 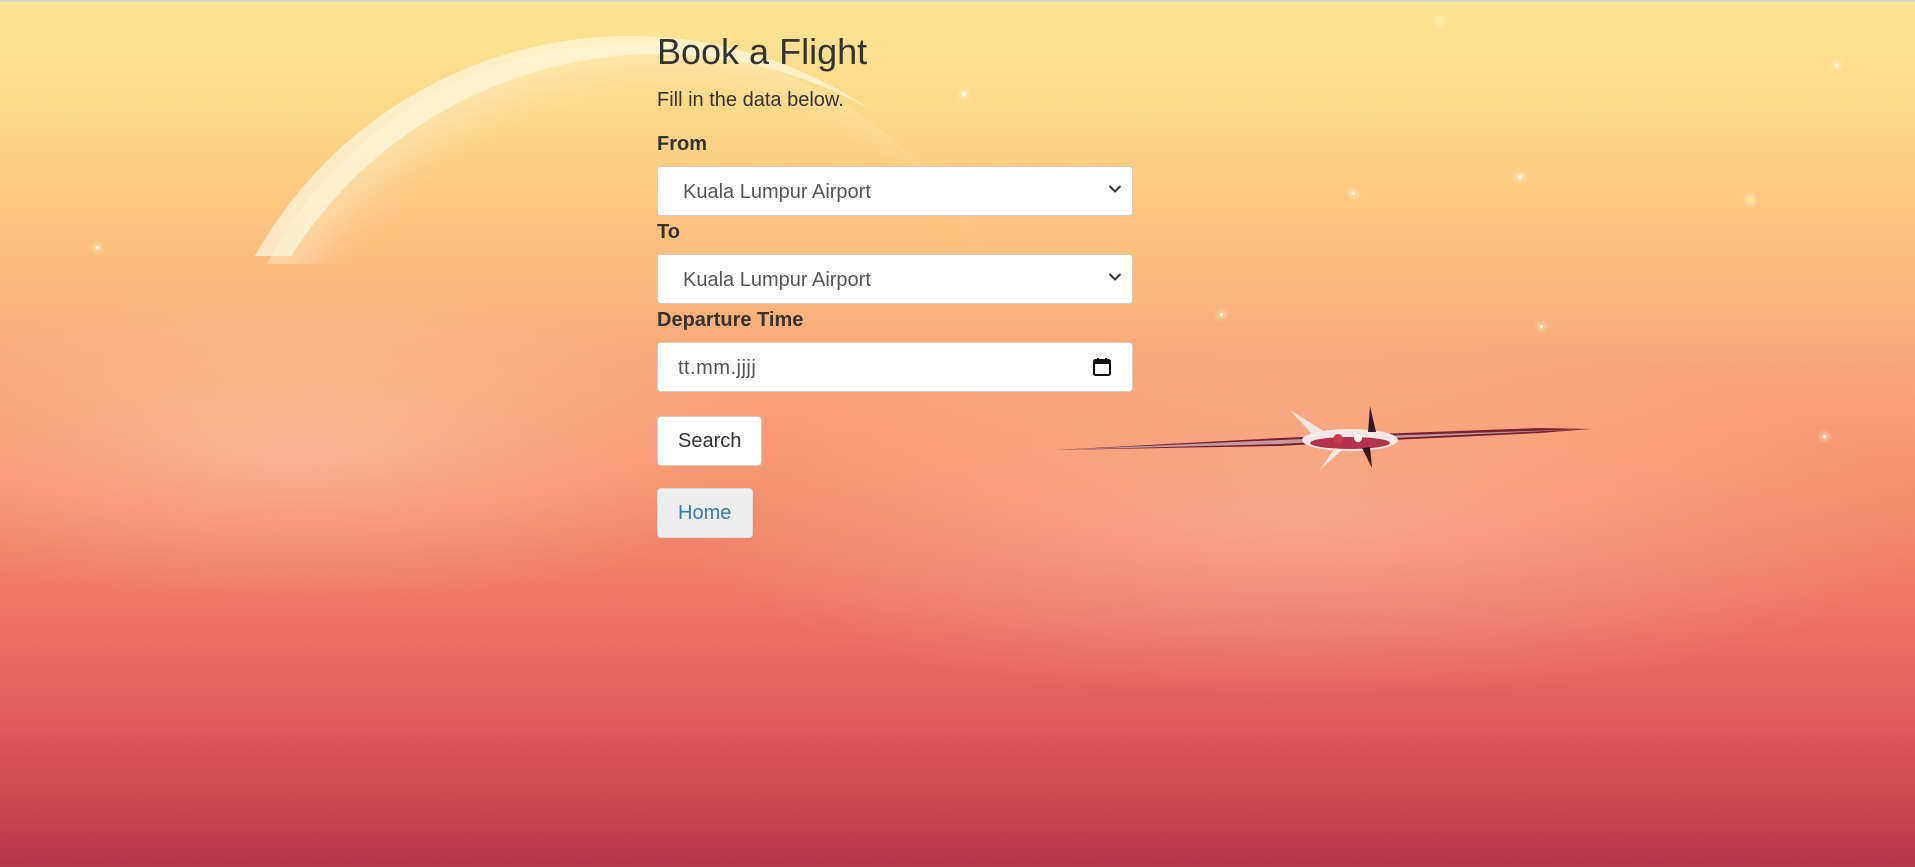 What do you see at coordinates (682, 144) in the screenshot?
I see `from-label: From` at bounding box center [682, 144].